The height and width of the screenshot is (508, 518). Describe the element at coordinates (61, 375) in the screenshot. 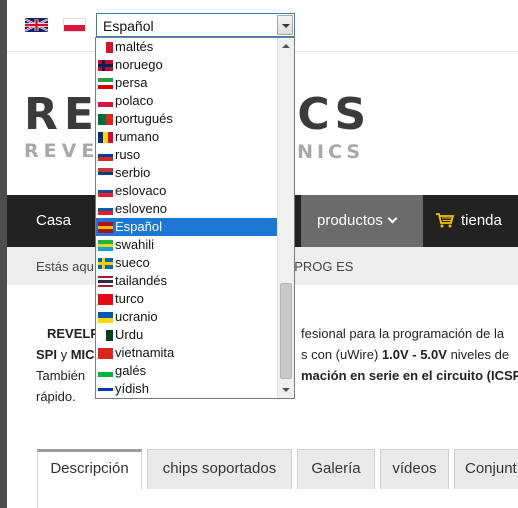

I see `text-line-3: También` at that location.